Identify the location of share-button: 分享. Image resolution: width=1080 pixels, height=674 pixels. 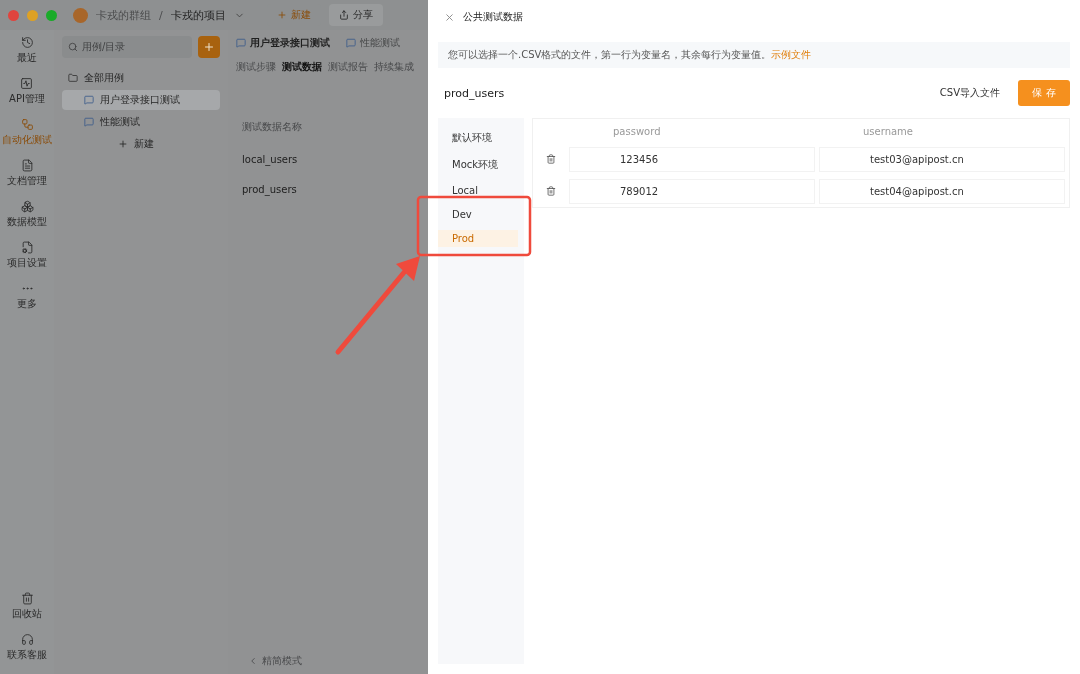
(355, 15).